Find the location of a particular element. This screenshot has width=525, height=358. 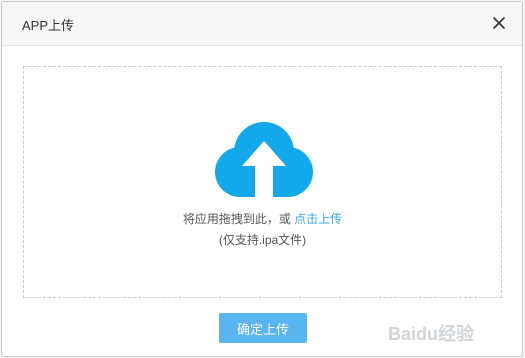

click-upload-link: 点击上传 is located at coordinates (318, 219).